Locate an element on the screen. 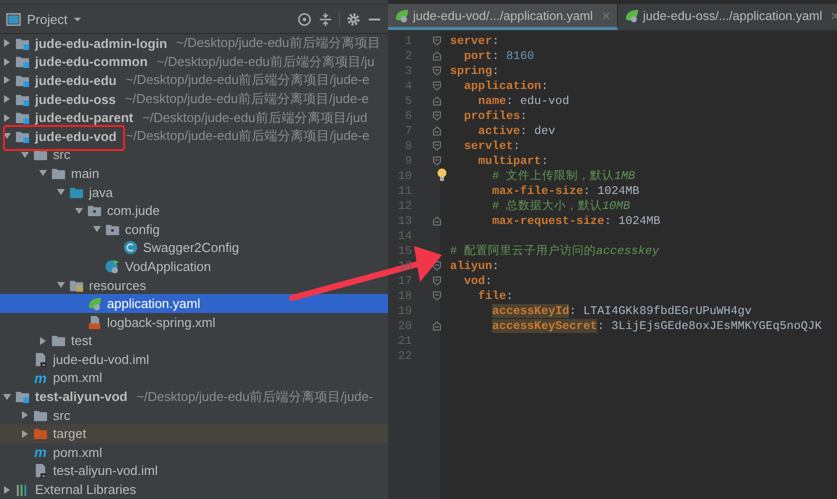 This screenshot has width=837, height=499. close-icon is located at coordinates (833, 15).